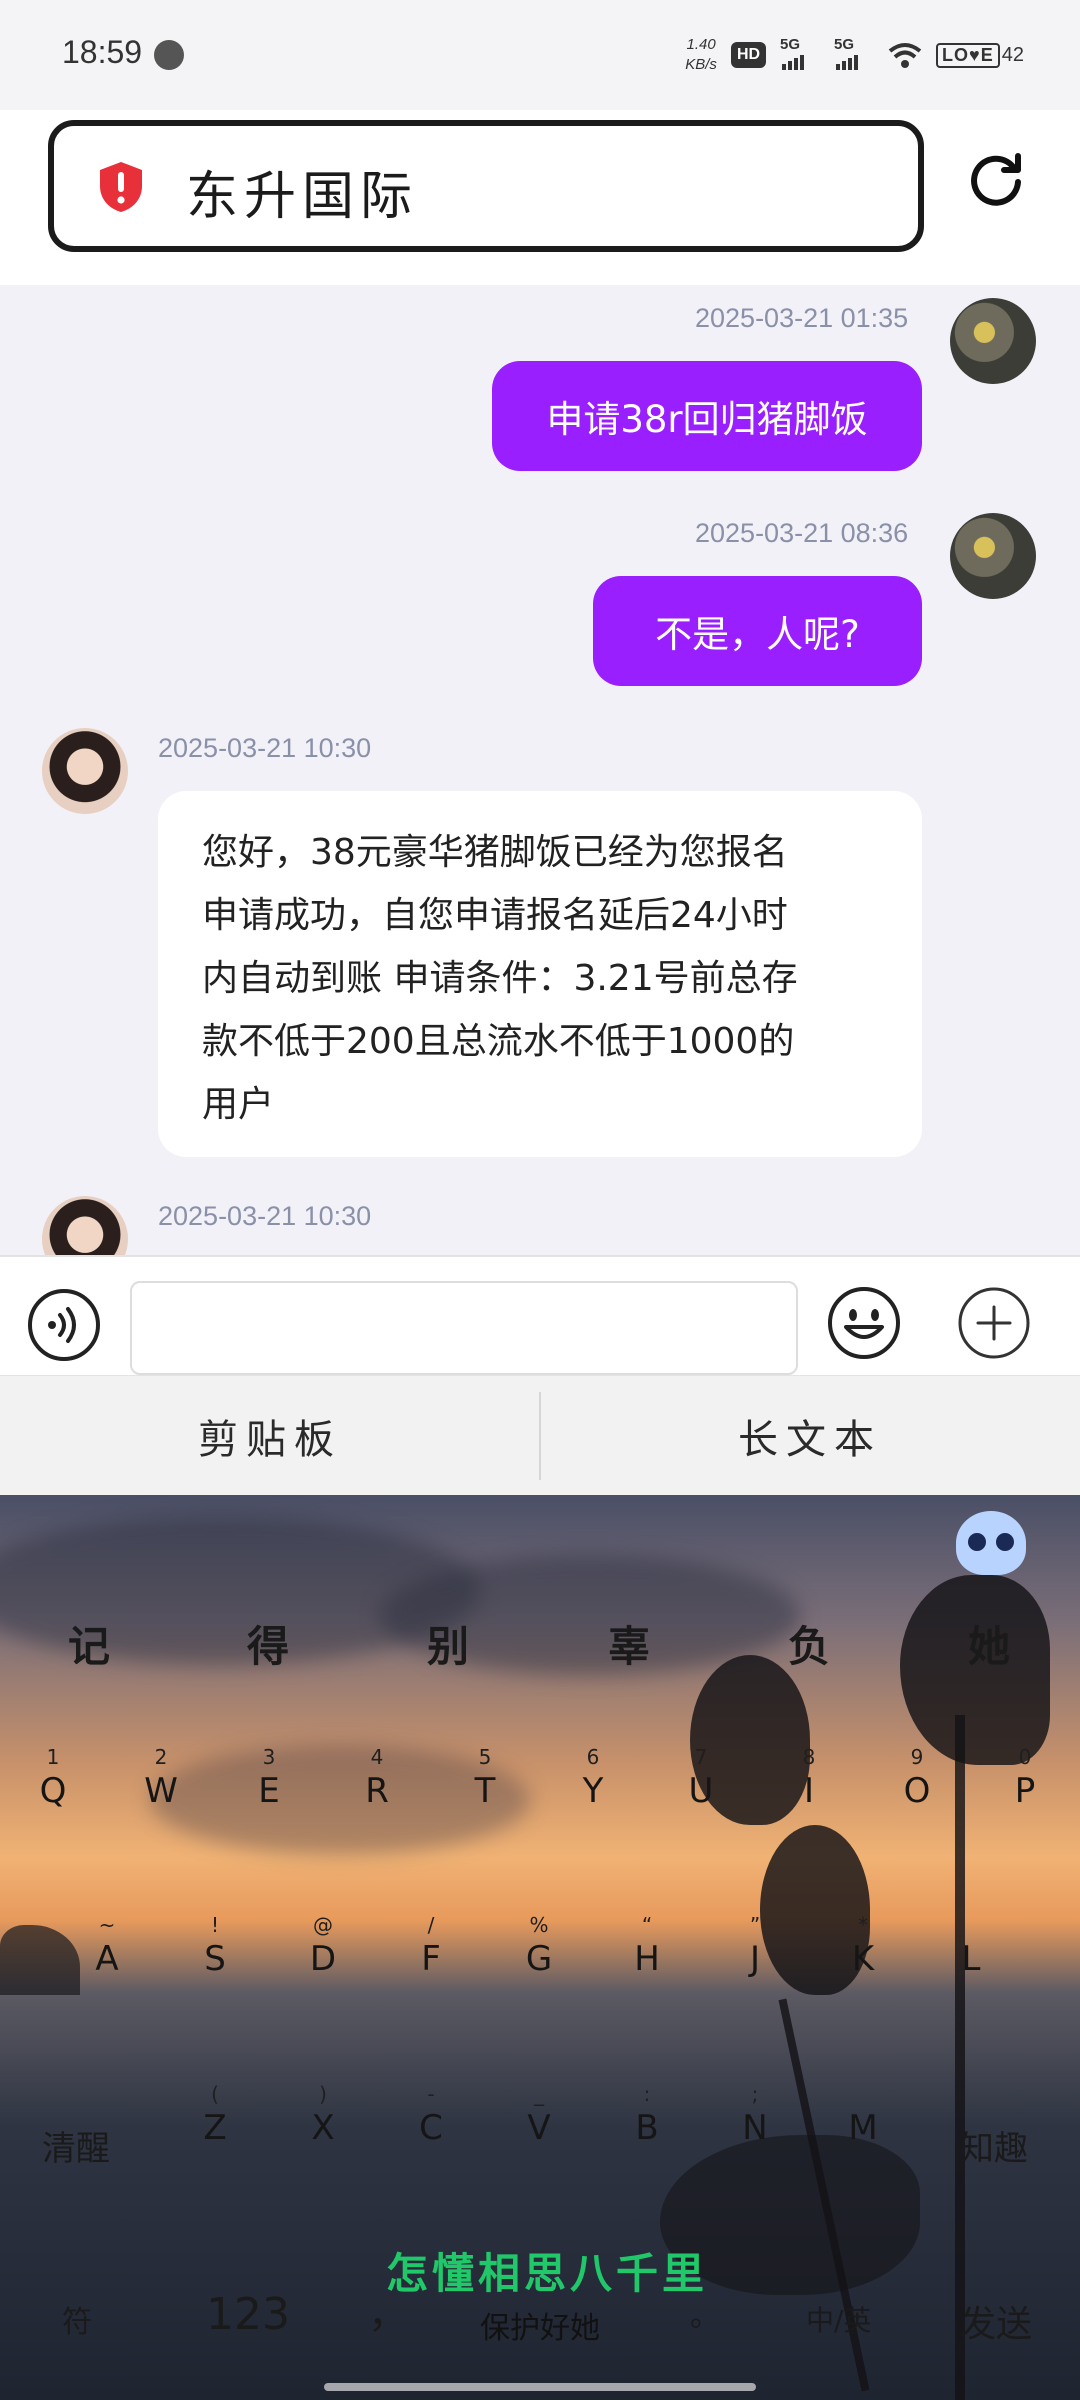  What do you see at coordinates (238, 1104) in the screenshot?
I see `message-line: 用户` at bounding box center [238, 1104].